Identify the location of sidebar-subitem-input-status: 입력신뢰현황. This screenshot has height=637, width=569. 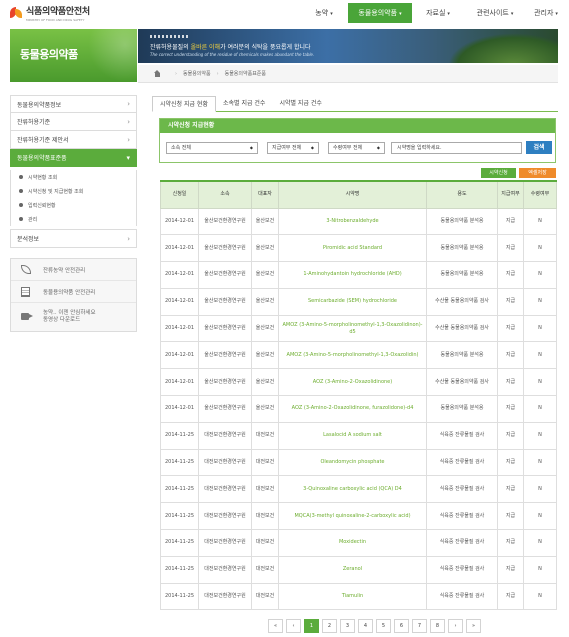
(73, 205).